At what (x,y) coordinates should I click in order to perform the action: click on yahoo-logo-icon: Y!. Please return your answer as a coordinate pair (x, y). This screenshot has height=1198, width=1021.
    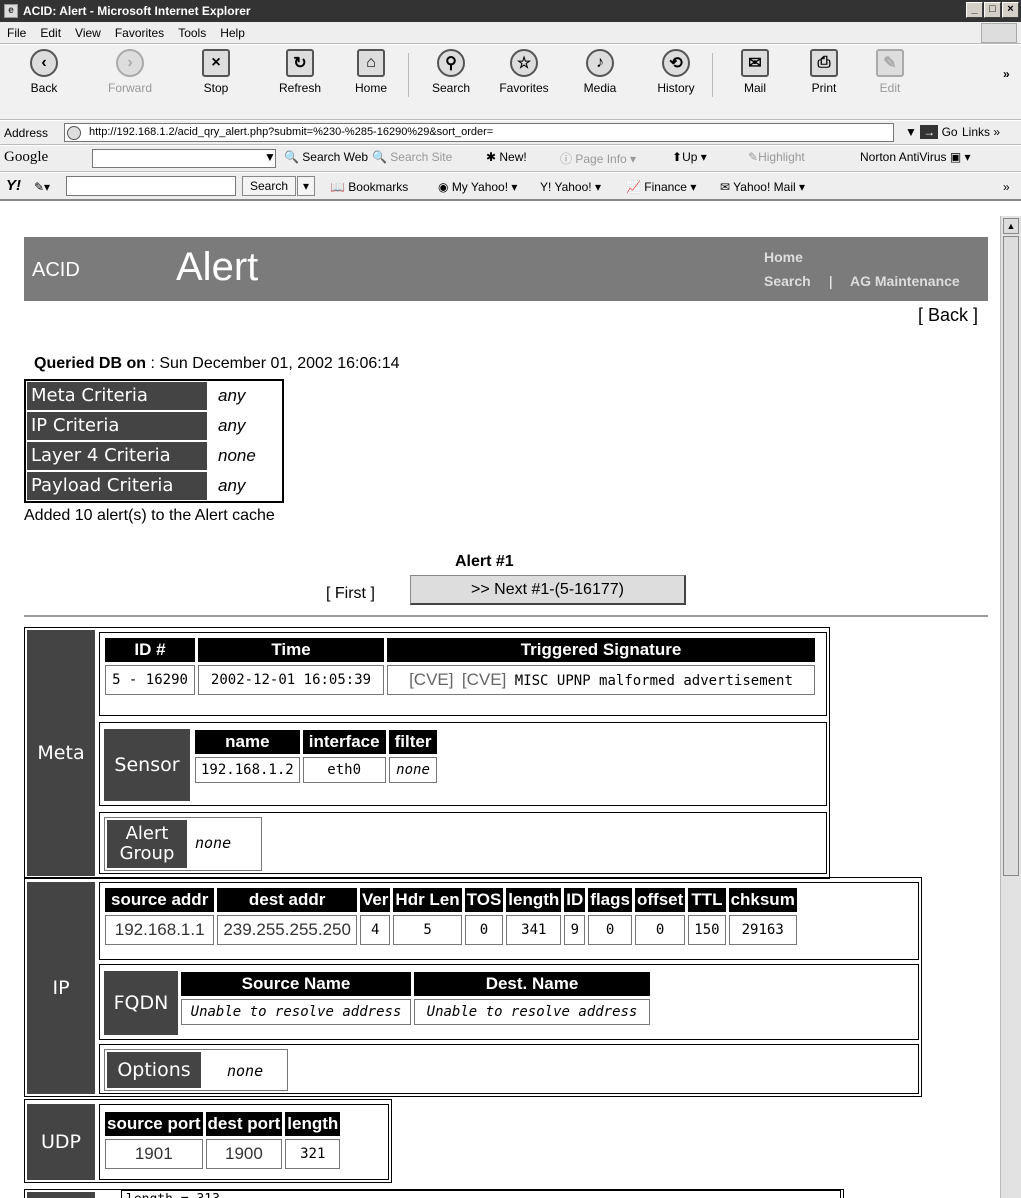
    Looking at the image, I should click on (13, 185).